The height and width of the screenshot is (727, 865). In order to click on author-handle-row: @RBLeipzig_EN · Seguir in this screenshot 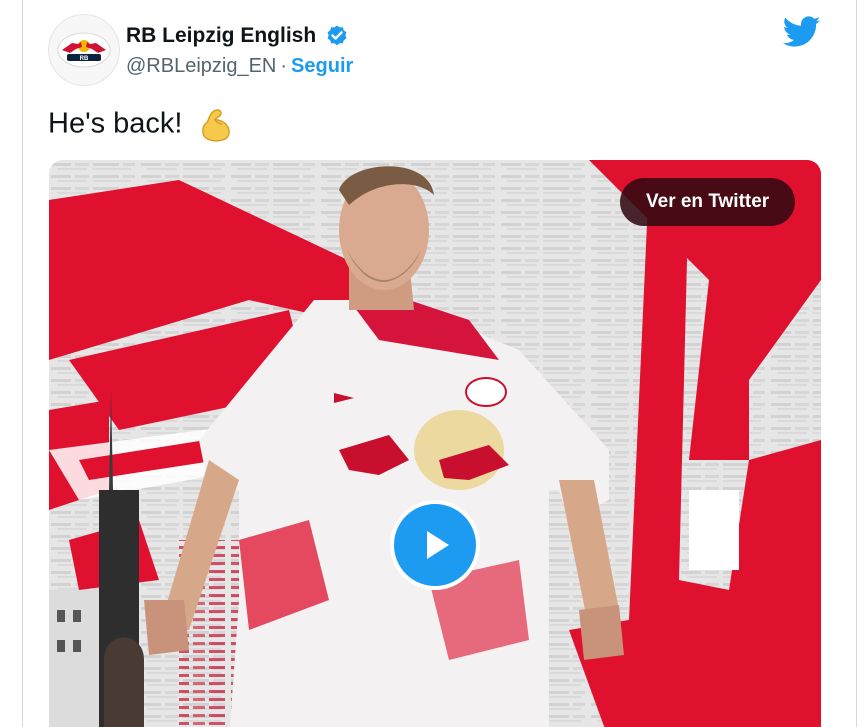, I will do `click(239, 66)`.